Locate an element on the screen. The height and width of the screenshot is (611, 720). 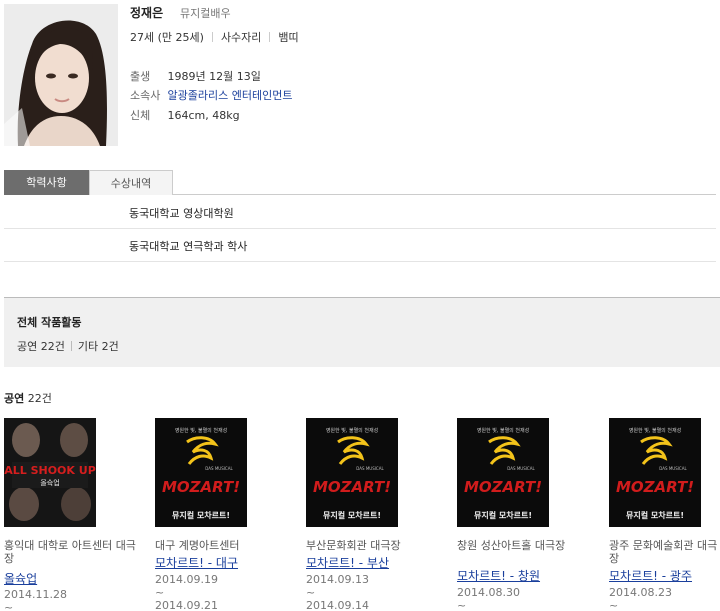
profile-zodiac: 사수자리 is located at coordinates (241, 37).